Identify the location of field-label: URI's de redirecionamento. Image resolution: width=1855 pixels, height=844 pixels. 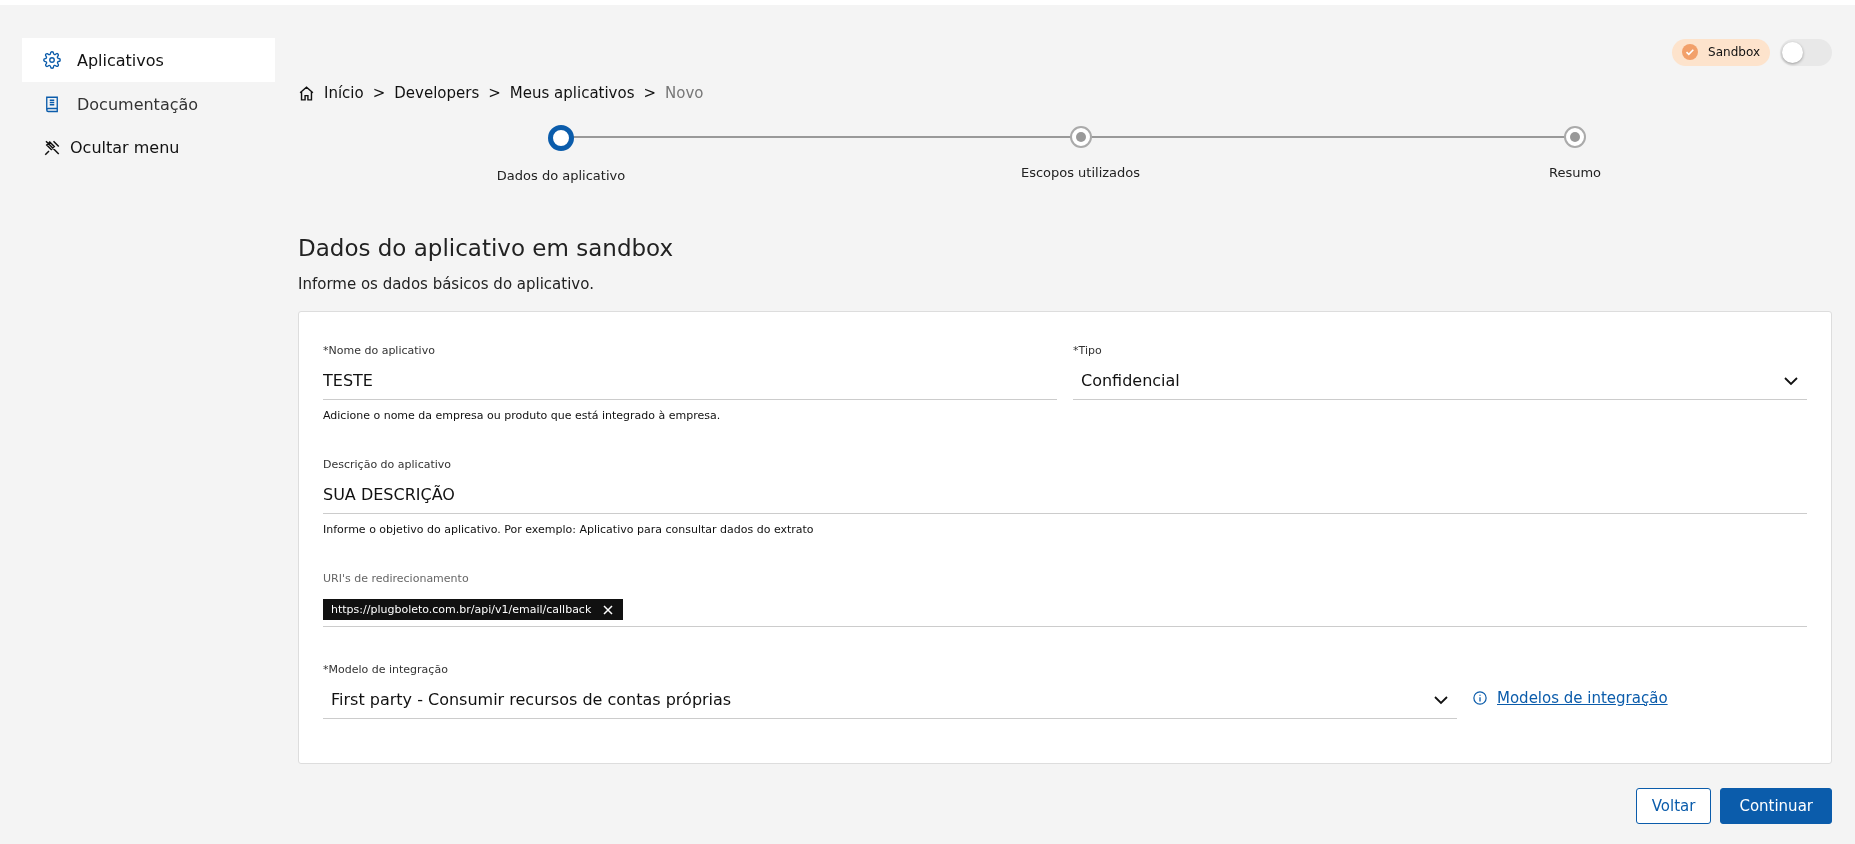
(396, 578).